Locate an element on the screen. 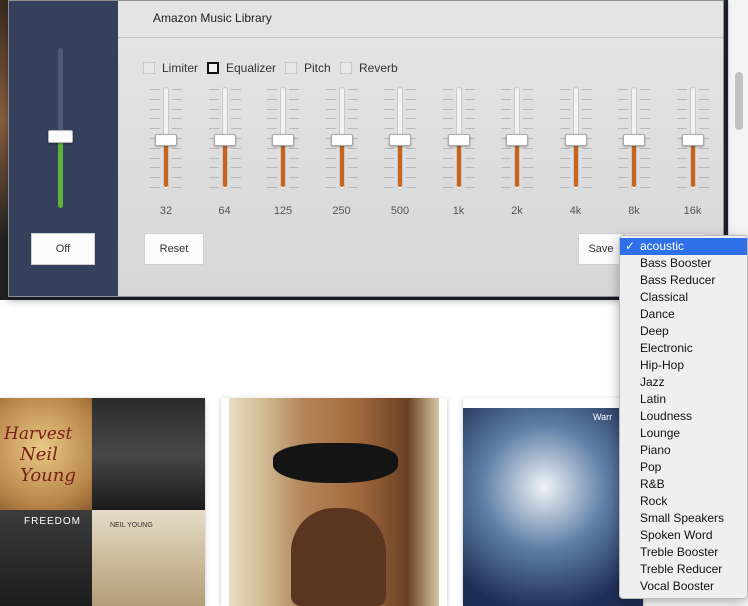 The width and height of the screenshot is (748, 606). album-card-neil-young: Harvest Neil Young FREEDOM NEIL YOUNG is located at coordinates (102, 502).